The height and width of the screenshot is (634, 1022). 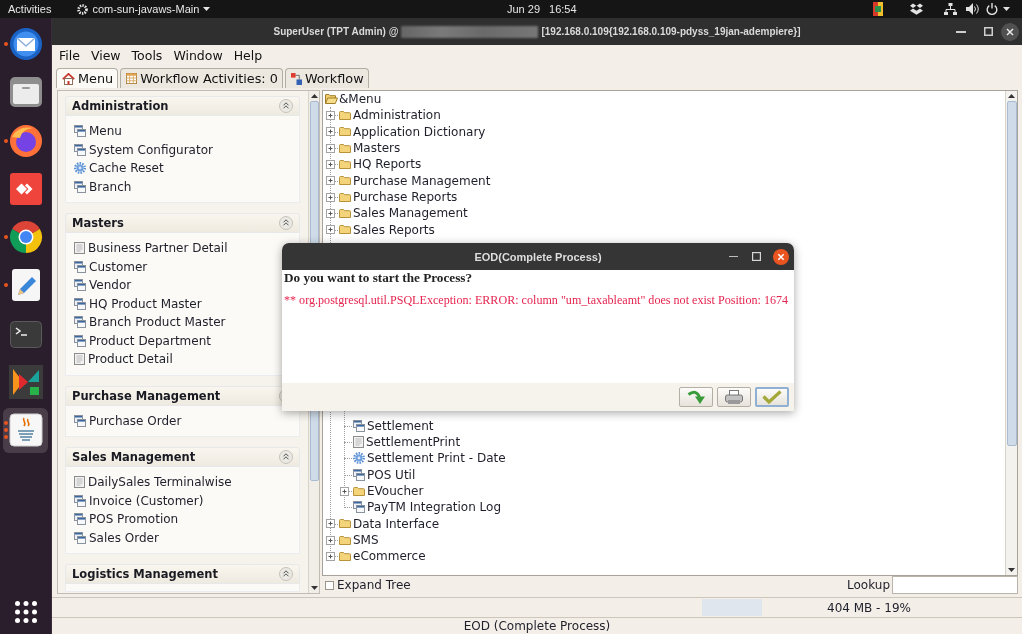 What do you see at coordinates (145, 574) in the screenshot?
I see `section-title: Logistics Management` at bounding box center [145, 574].